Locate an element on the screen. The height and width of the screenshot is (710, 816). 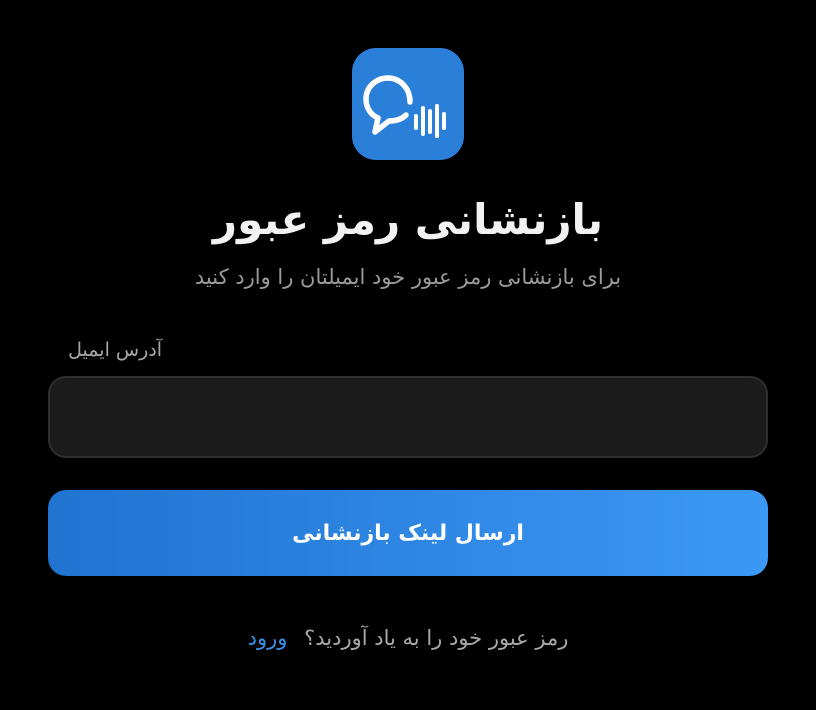
email-field is located at coordinates (408, 417).